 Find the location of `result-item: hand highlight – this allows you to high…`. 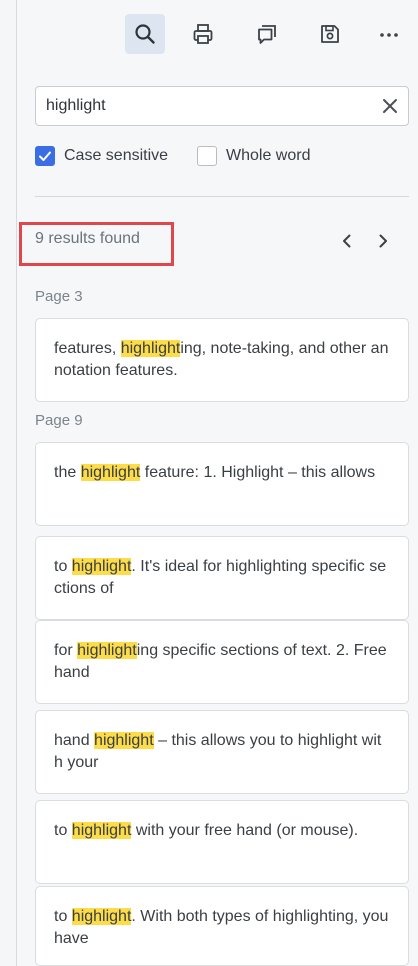

result-item: hand highlight – this allows you to high… is located at coordinates (222, 752).